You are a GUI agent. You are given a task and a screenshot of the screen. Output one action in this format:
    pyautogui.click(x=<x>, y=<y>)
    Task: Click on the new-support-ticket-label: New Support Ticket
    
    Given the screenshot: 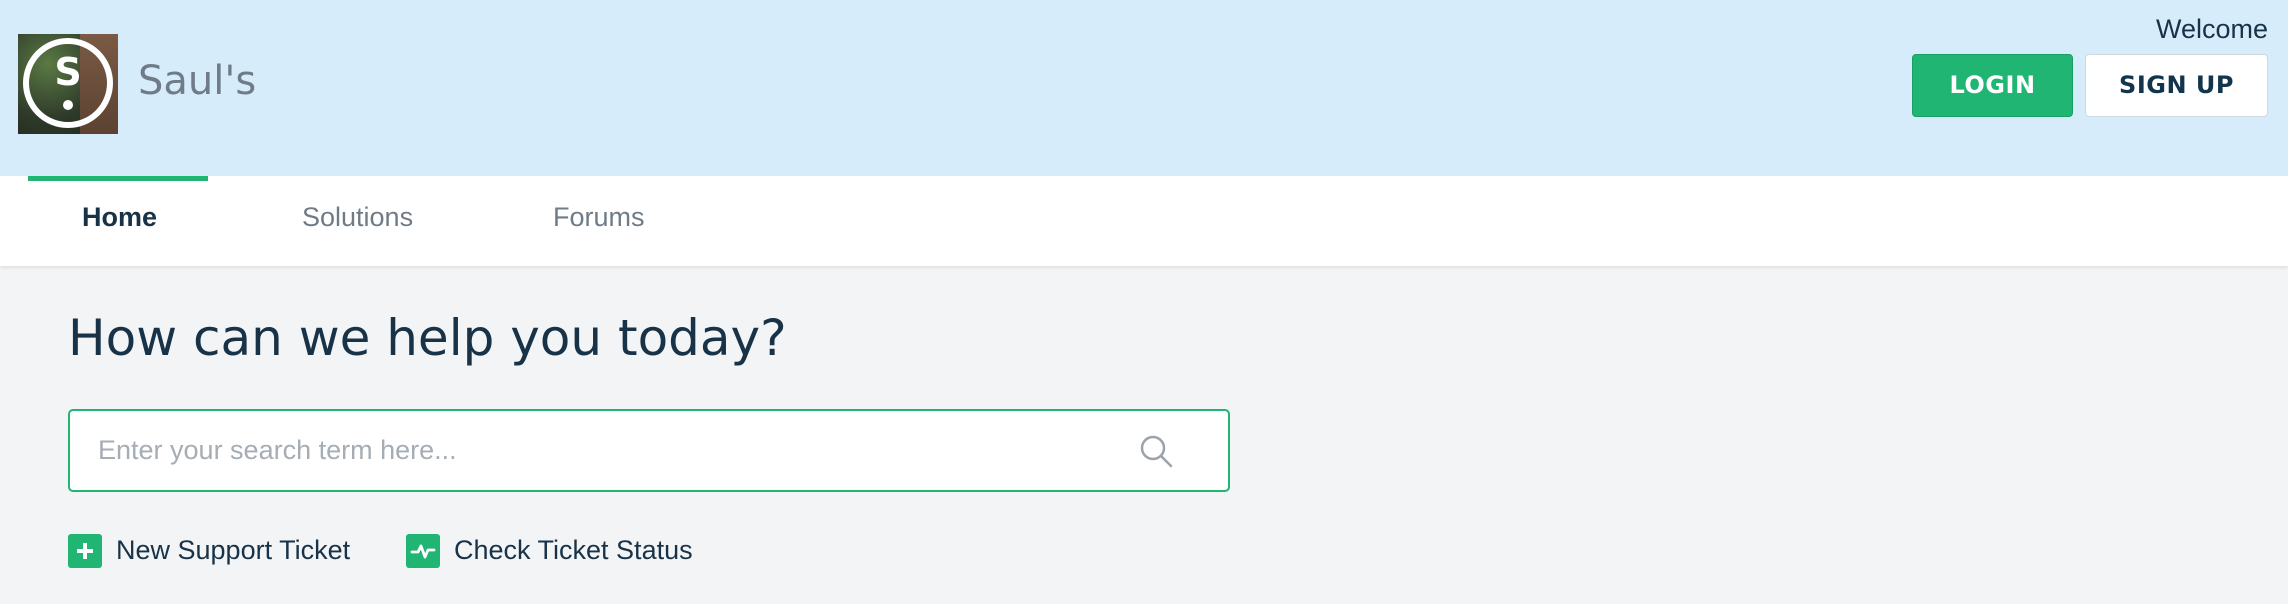 What is the action you would take?
    pyautogui.click(x=233, y=550)
    